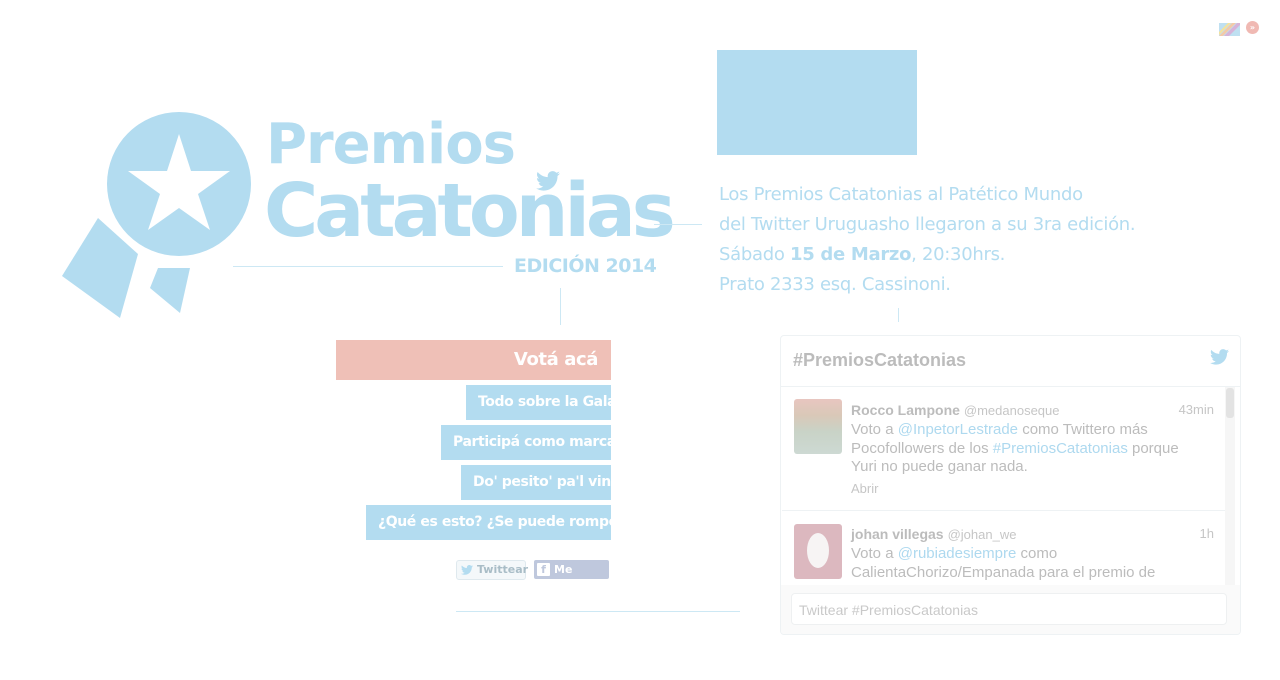 The height and width of the screenshot is (680, 1280). Describe the element at coordinates (1196, 409) in the screenshot. I see `tweet-time: 43min` at that location.